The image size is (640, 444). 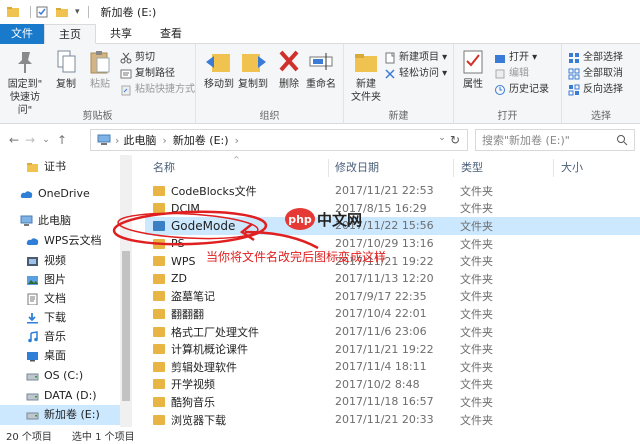 What do you see at coordinates (340, 219) in the screenshot?
I see `php-logo-text: 中文网` at bounding box center [340, 219].